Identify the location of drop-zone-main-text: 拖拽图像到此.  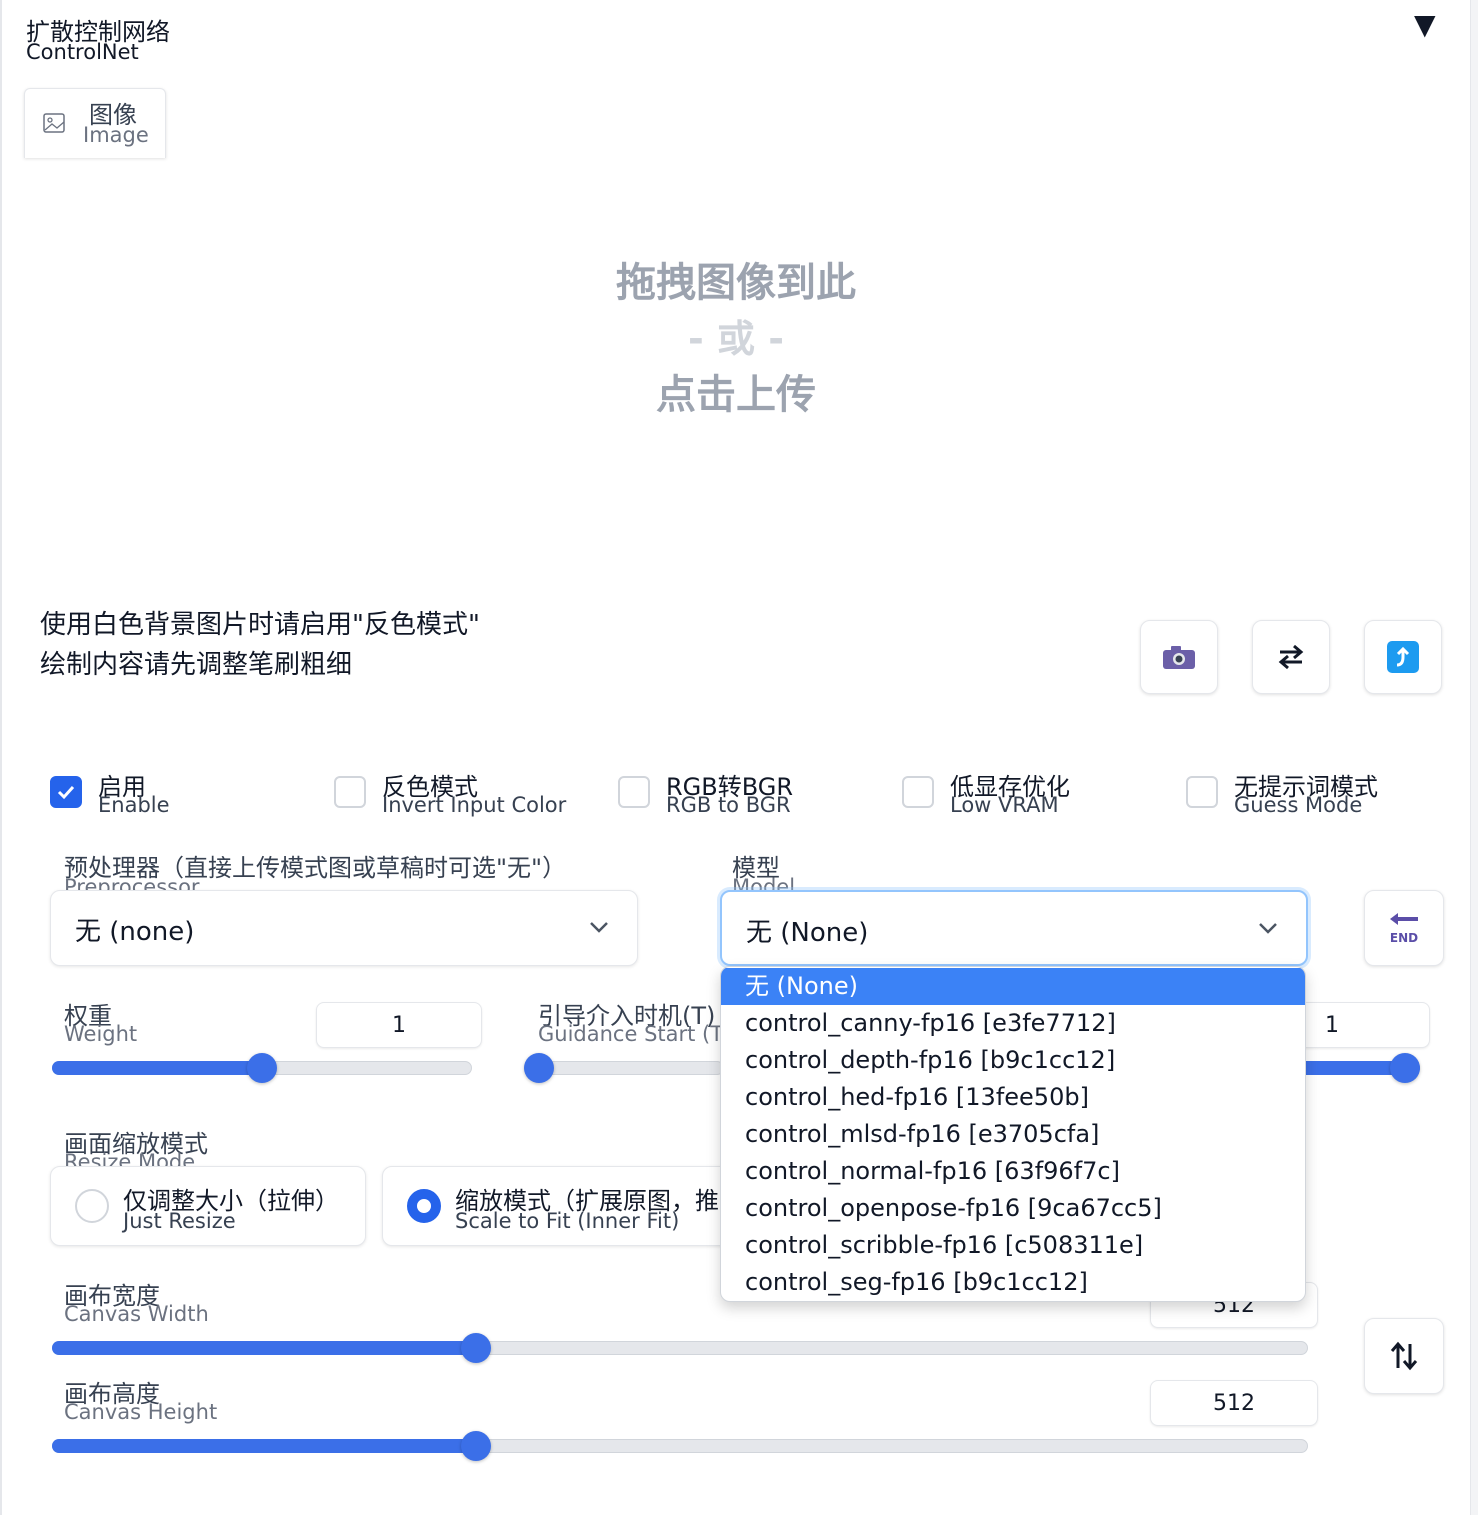
(736, 283).